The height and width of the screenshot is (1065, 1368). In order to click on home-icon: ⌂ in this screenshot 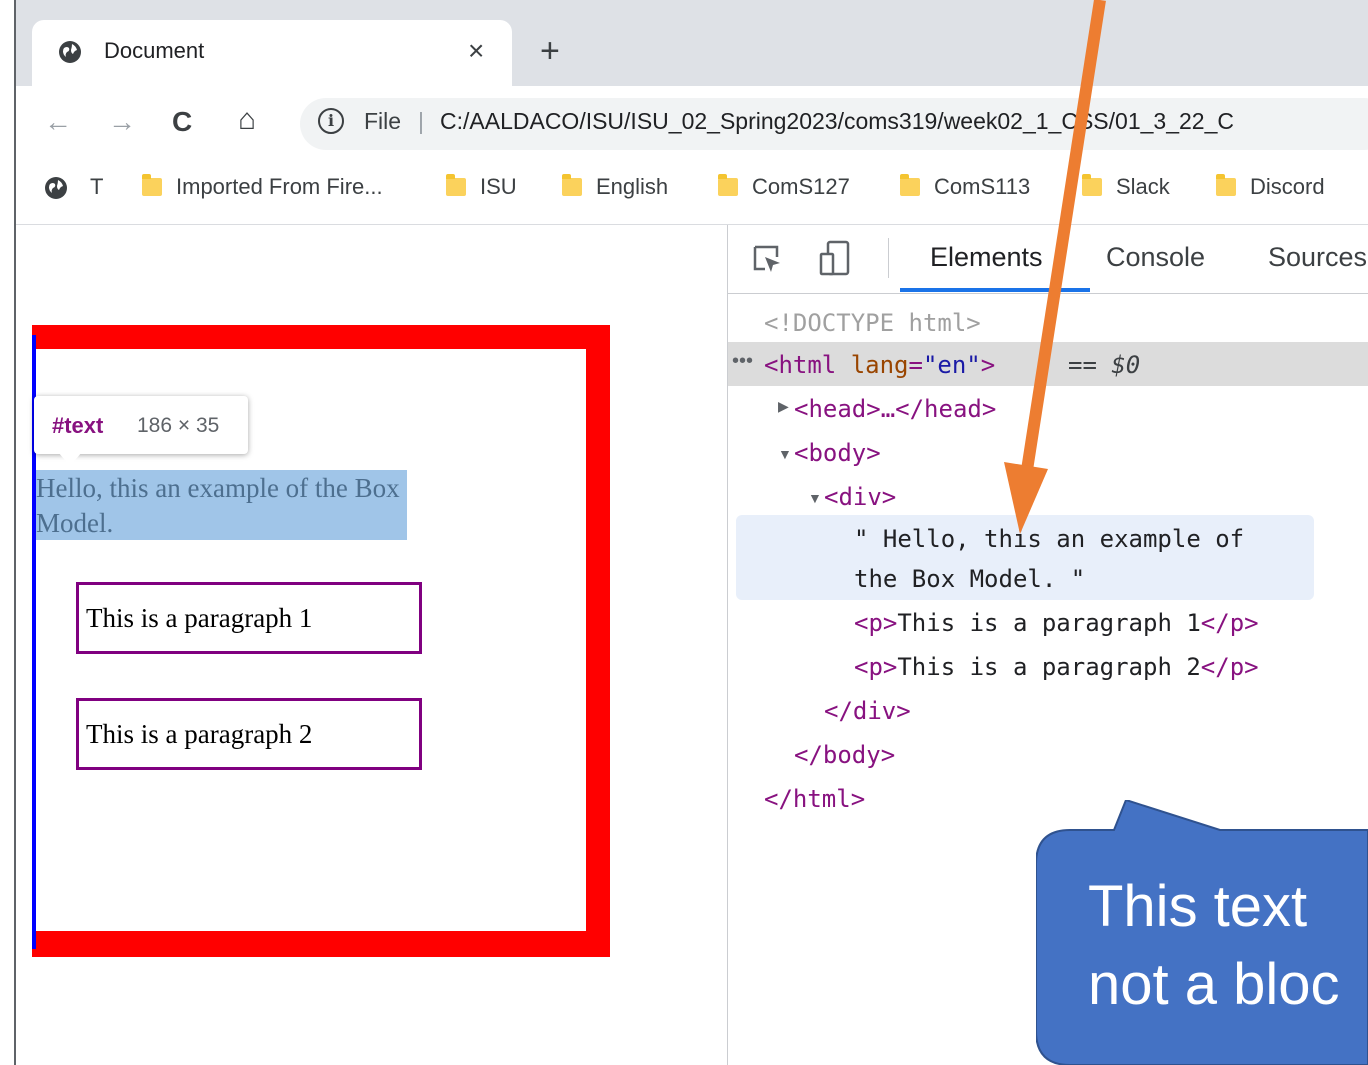, I will do `click(247, 120)`.